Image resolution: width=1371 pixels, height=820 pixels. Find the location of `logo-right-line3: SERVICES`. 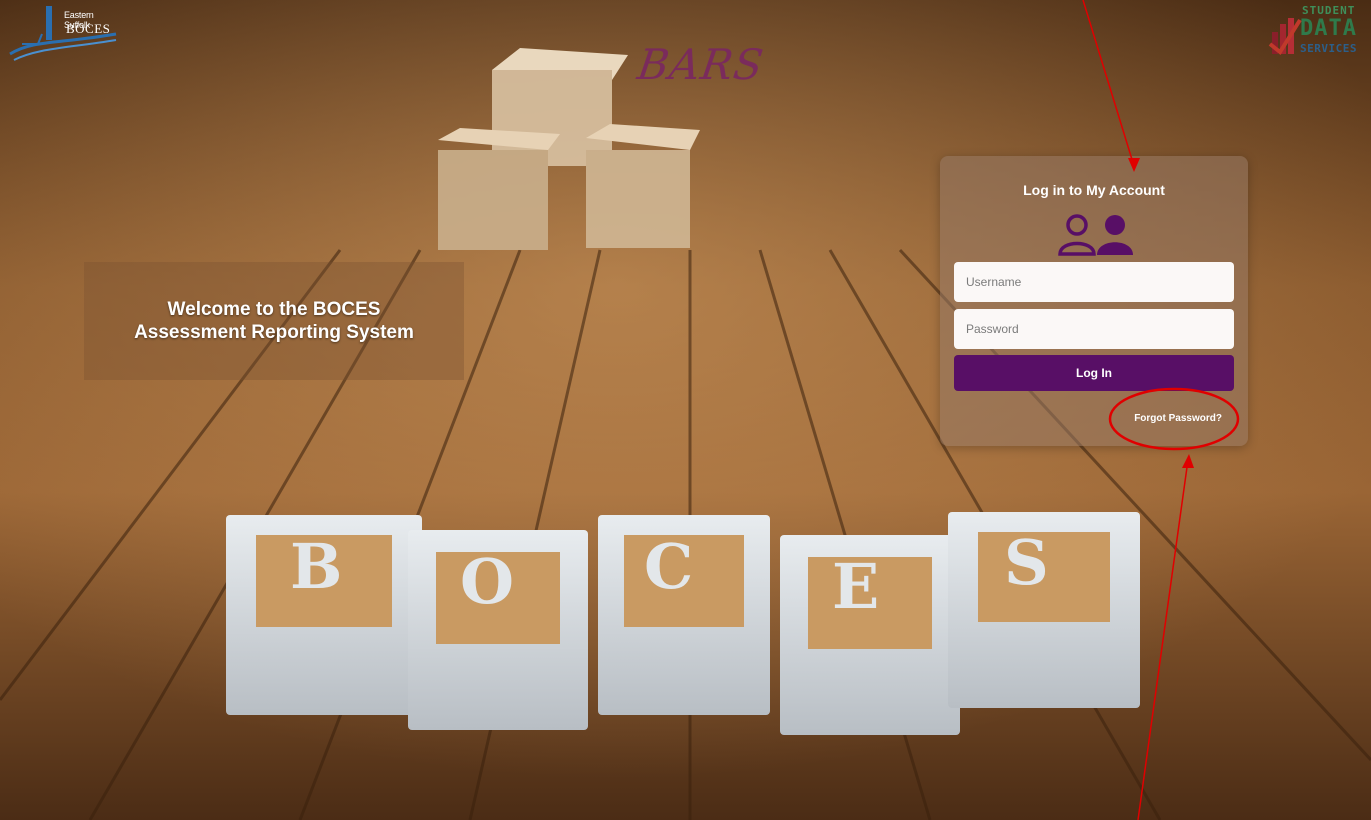

logo-right-line3: SERVICES is located at coordinates (1328, 48).